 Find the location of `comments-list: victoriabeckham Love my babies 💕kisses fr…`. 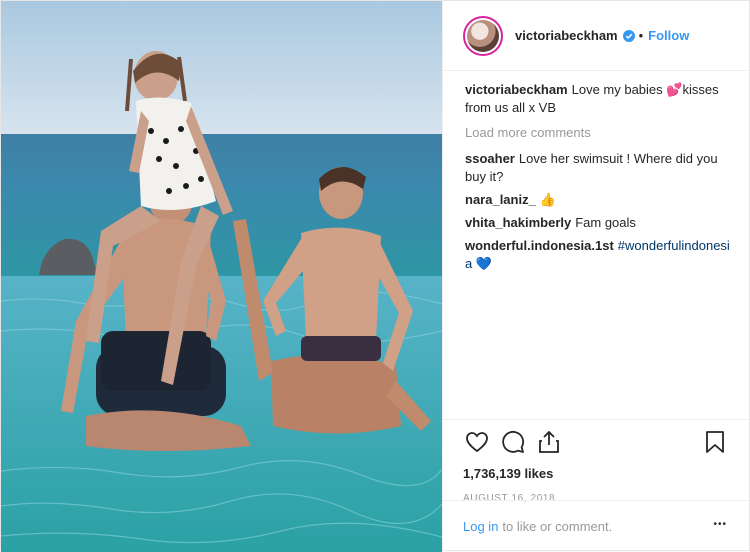

comments-list: victoriabeckham Love my babies 💕kisses fr… is located at coordinates (599, 179).